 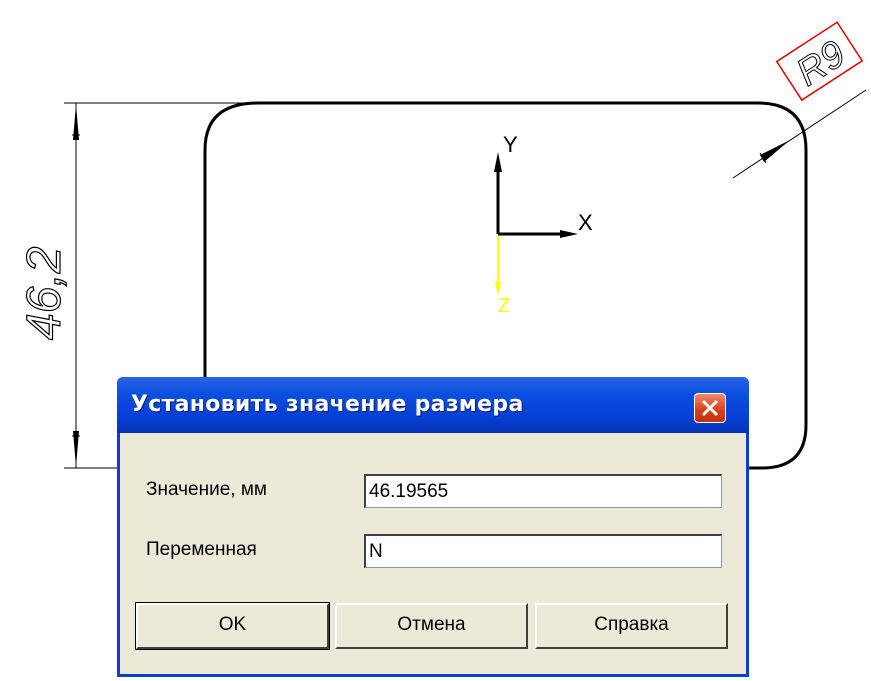 I want to click on cancel-button: Отмена, so click(x=431, y=626).